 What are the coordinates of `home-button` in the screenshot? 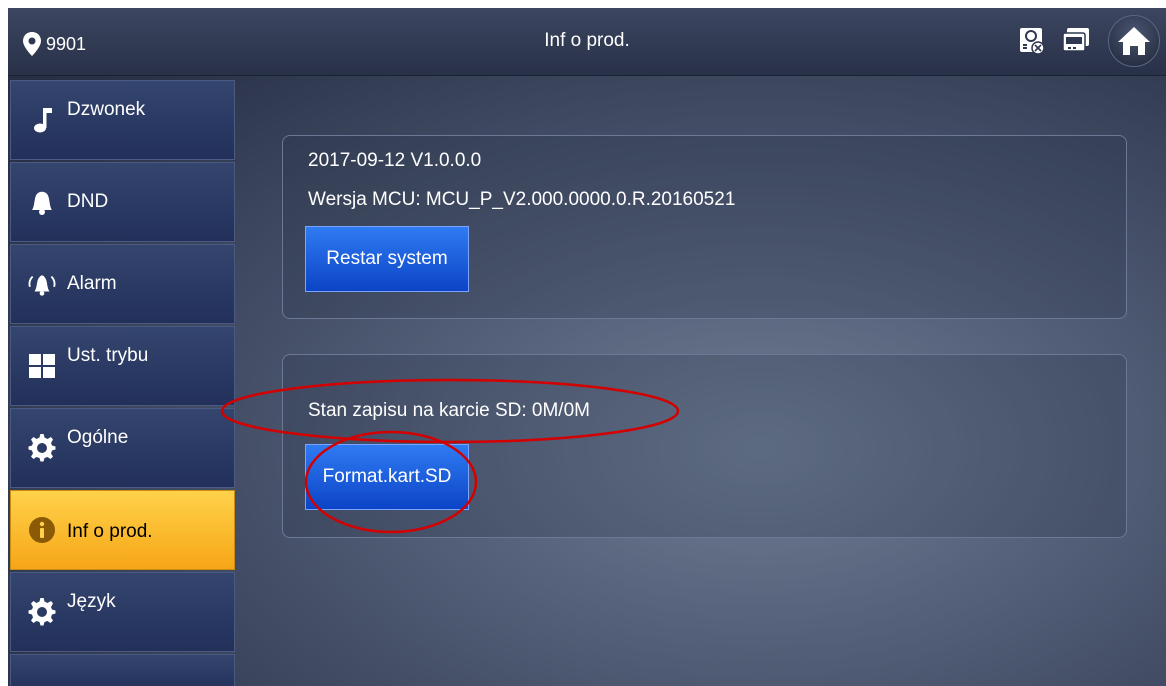 It's located at (1134, 41).